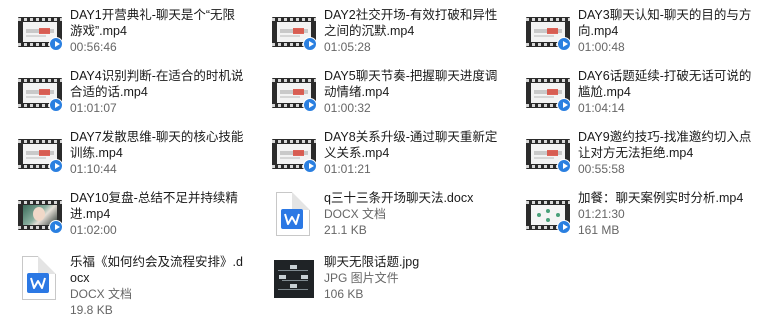 The image size is (772, 318). I want to click on file-item: DAY5聊天节奏-把握聊天进度调动情绪.mp4 01:00:32, so click(379, 93).